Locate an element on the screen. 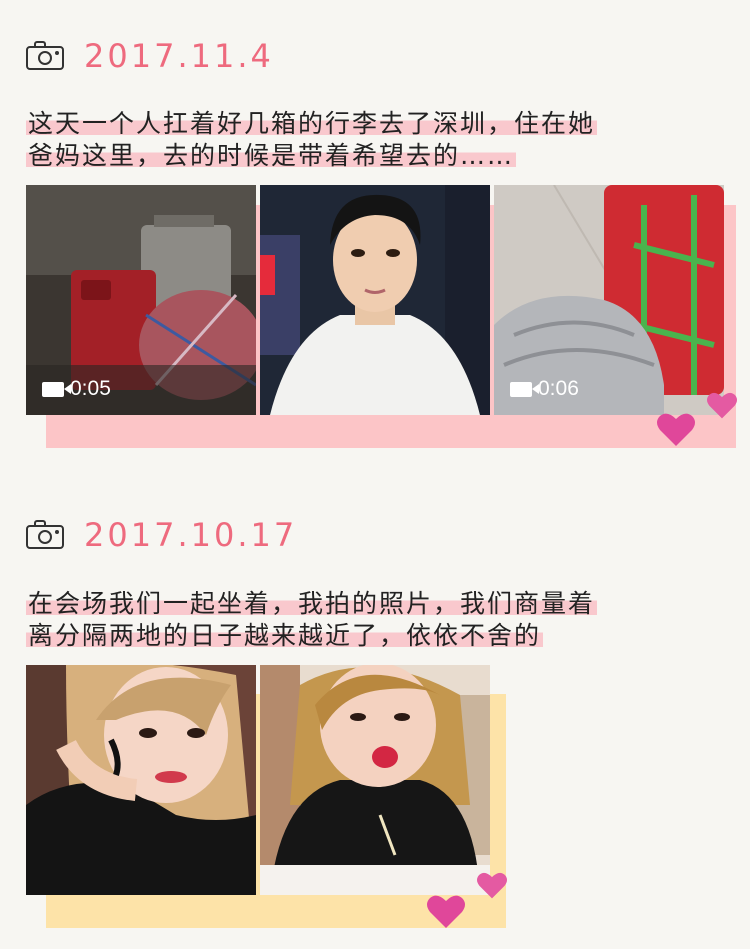 The image size is (750, 949). portrait-image is located at coordinates (141, 780).